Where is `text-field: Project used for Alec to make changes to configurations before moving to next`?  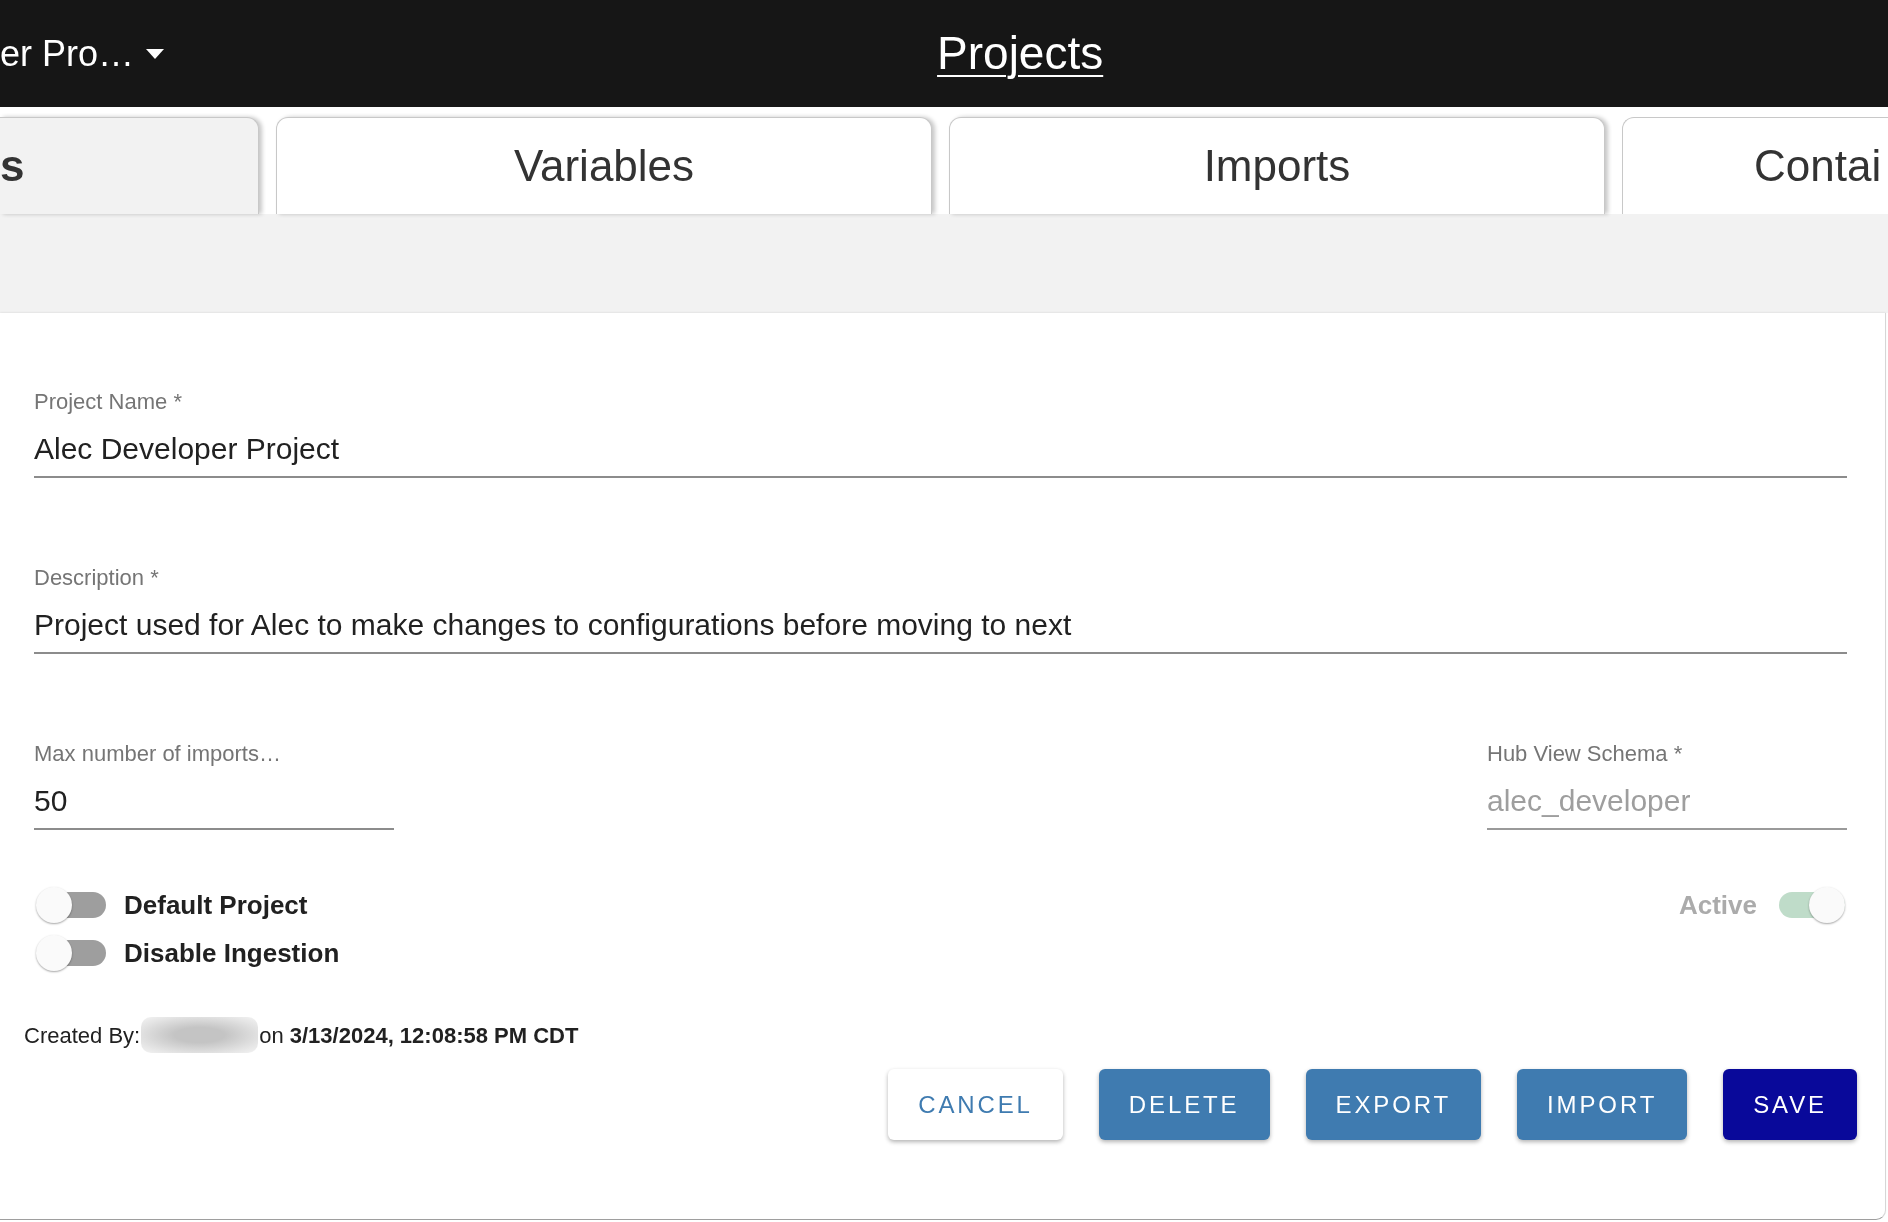 text-field: Project used for Alec to make changes to configurations before moving to next is located at coordinates (940, 626).